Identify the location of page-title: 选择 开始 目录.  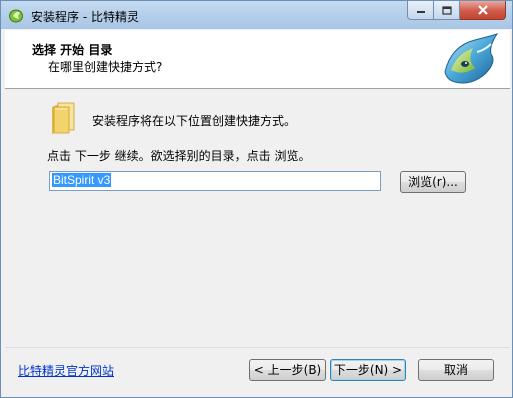
(72, 50).